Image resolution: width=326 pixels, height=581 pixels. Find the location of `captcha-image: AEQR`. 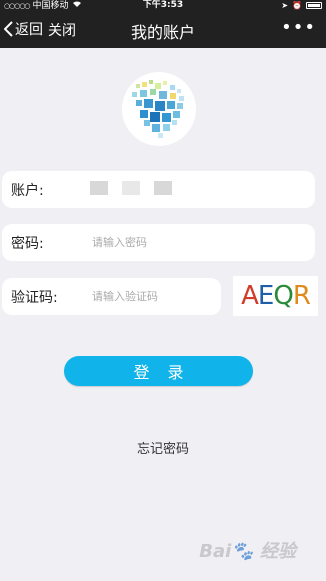

captcha-image: AEQR is located at coordinates (275, 296).